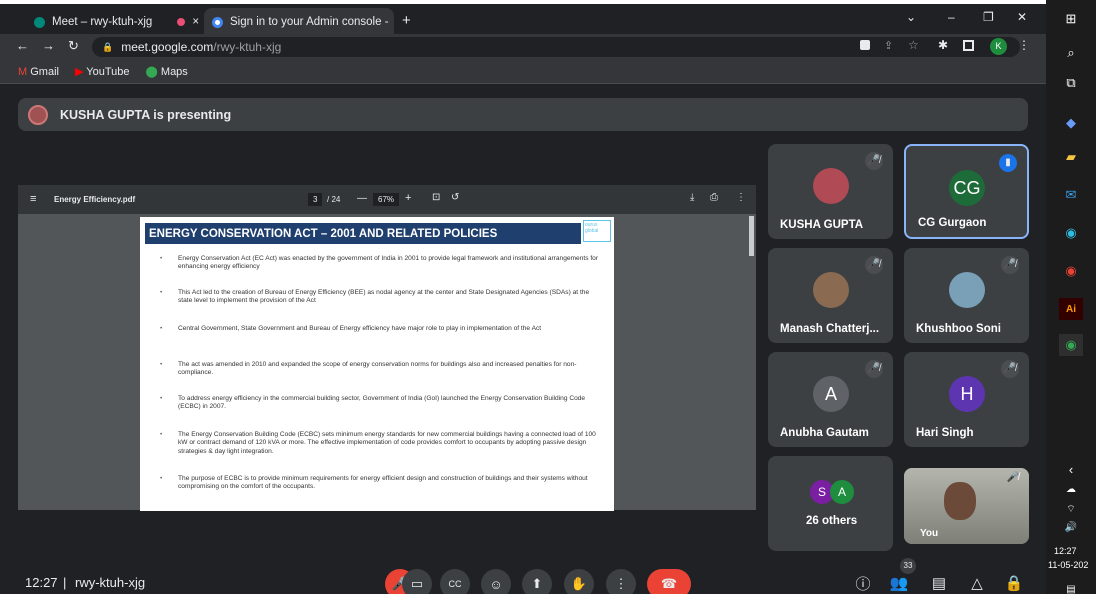 The image size is (1096, 594). What do you see at coordinates (830, 191) in the screenshot?
I see `participant-tile: 🎤̸ KUSHA GUPTA` at bounding box center [830, 191].